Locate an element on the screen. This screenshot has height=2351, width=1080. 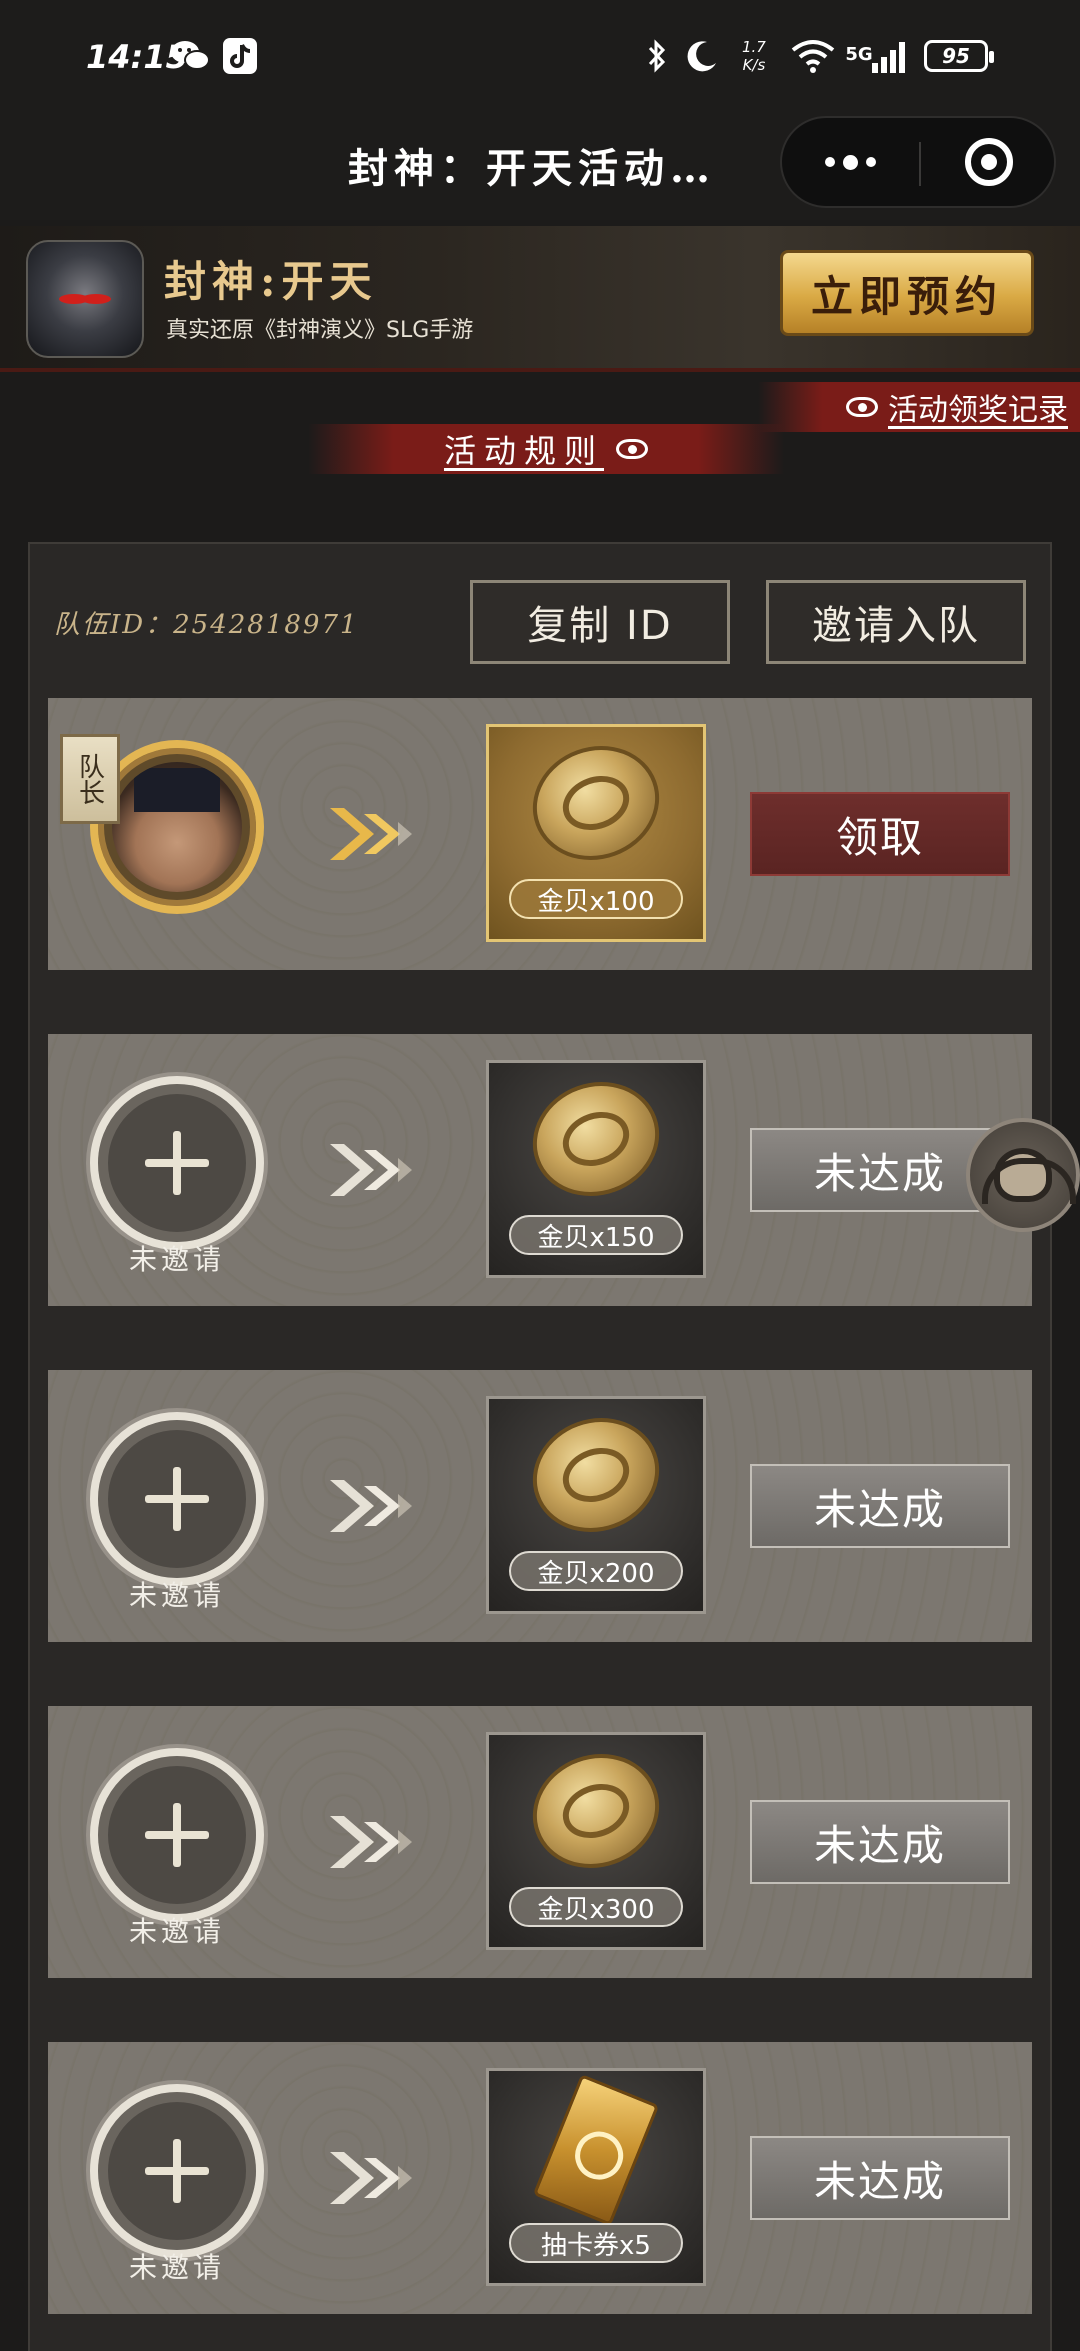
tiktok-icon is located at coordinates (240, 56).